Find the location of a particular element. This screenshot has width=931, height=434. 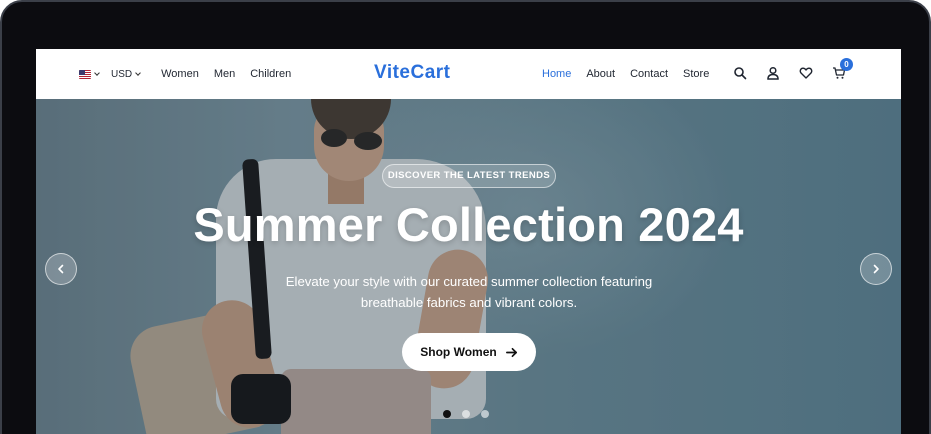

user-icon is located at coordinates (773, 73).